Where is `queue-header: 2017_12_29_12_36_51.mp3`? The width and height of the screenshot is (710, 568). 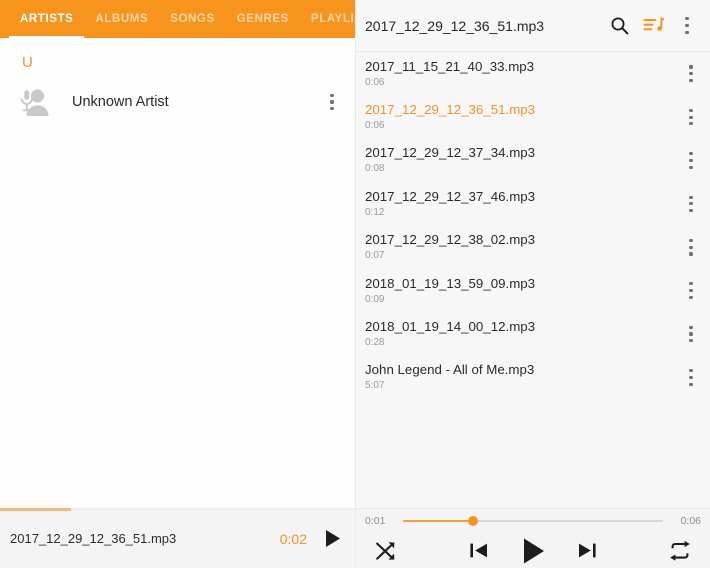 queue-header: 2017_12_29_12_36_51.mp3 is located at coordinates (533, 26).